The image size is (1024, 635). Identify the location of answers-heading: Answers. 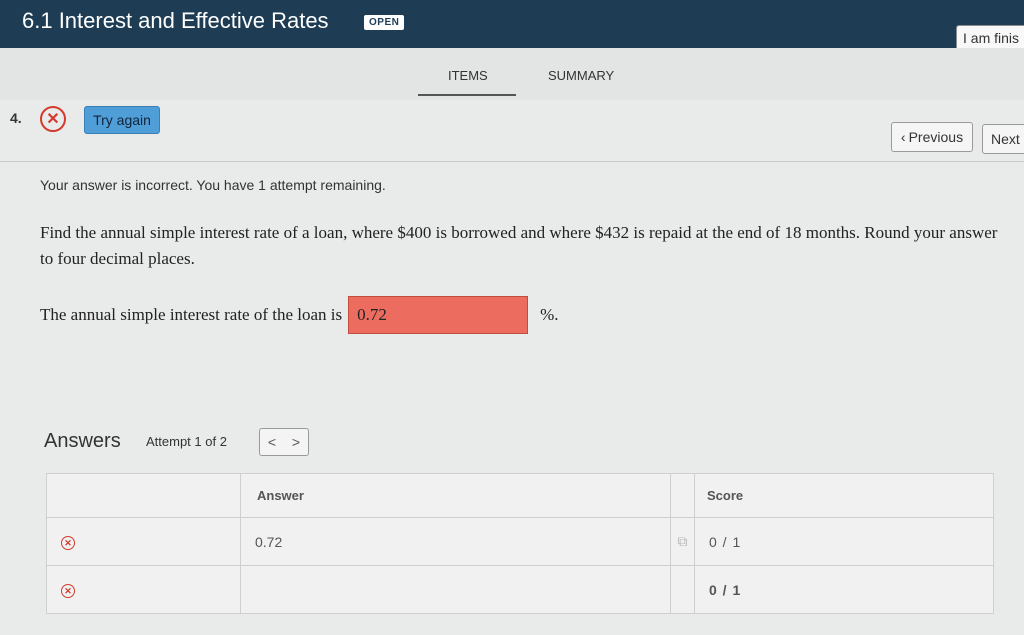
(82, 441).